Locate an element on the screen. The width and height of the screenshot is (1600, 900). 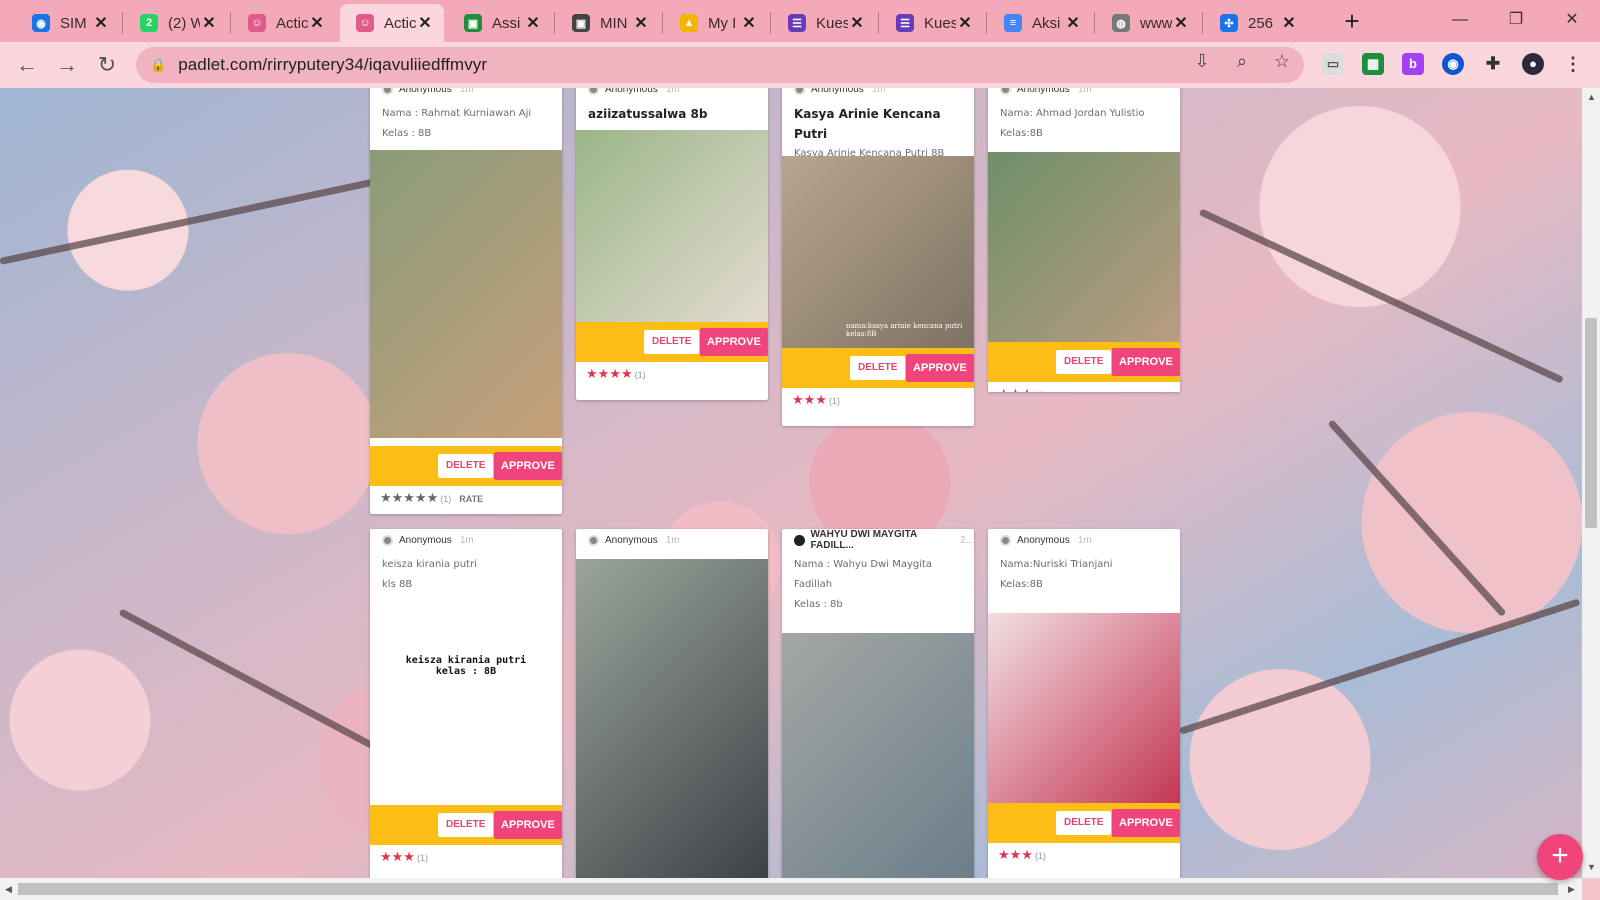
scroll-down-icon: ▼ is located at coordinates (1591, 867).